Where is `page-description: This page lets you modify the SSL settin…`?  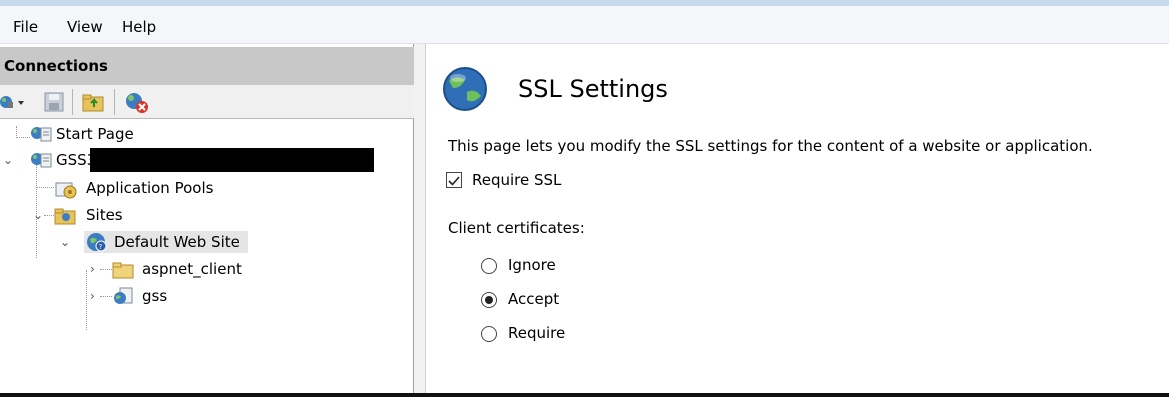 page-description: This page lets you modify the SSL settin… is located at coordinates (770, 146).